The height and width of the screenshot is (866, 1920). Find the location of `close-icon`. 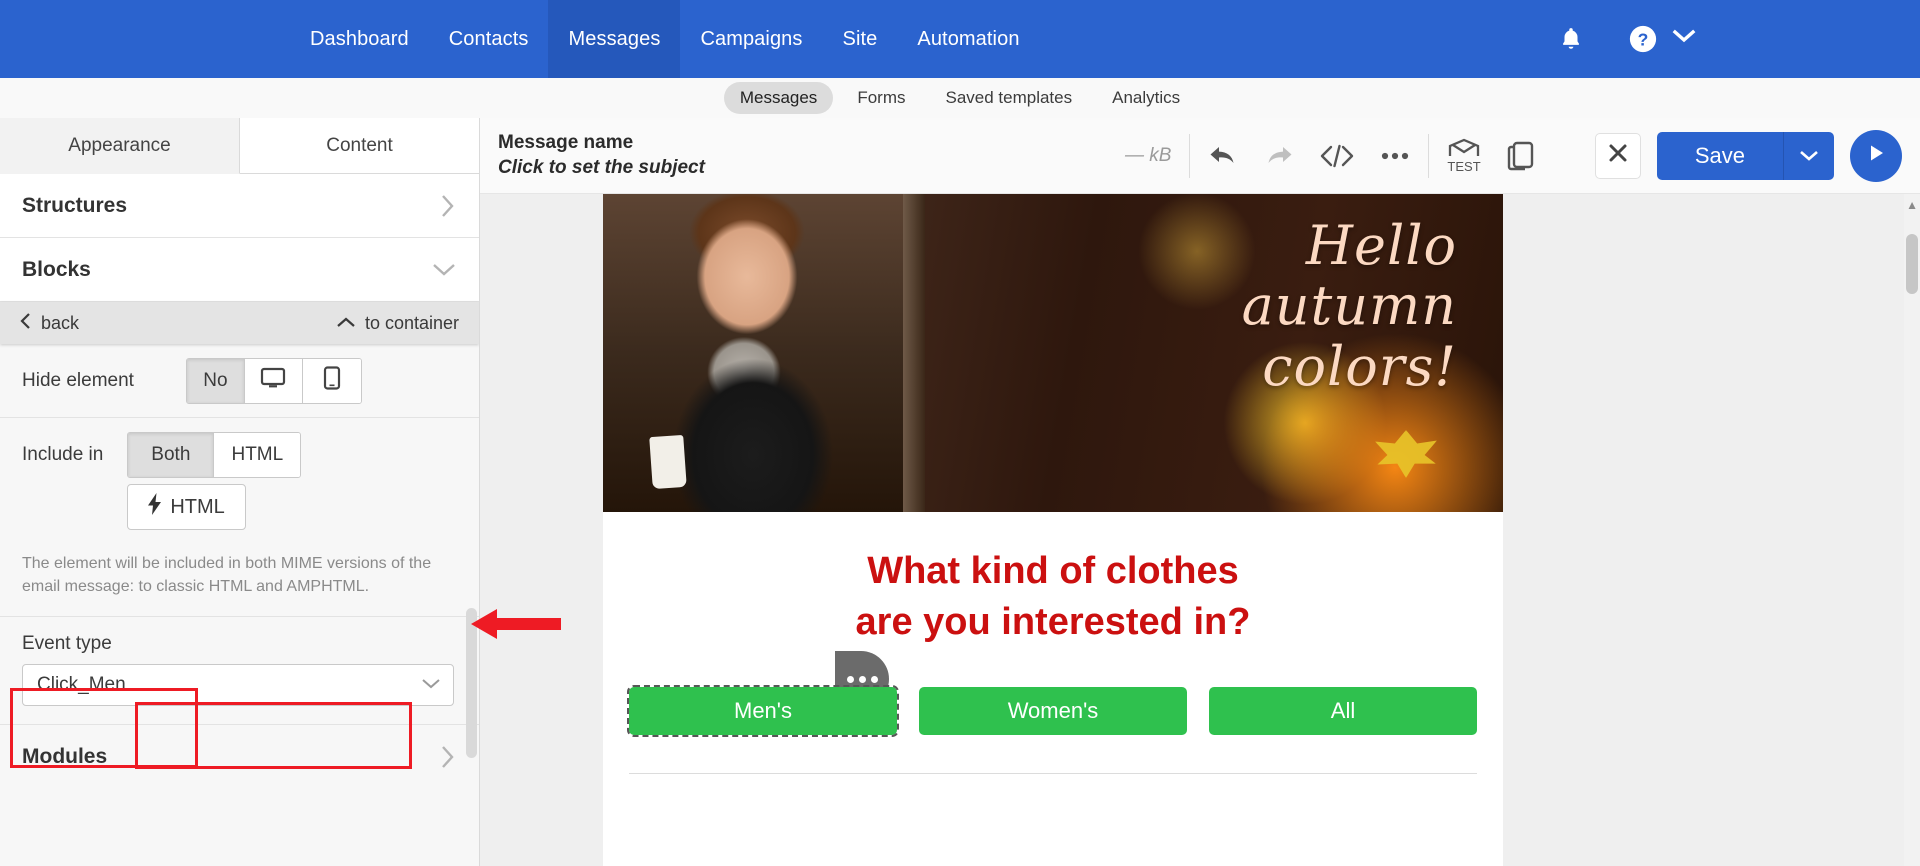

close-icon is located at coordinates (1618, 155).